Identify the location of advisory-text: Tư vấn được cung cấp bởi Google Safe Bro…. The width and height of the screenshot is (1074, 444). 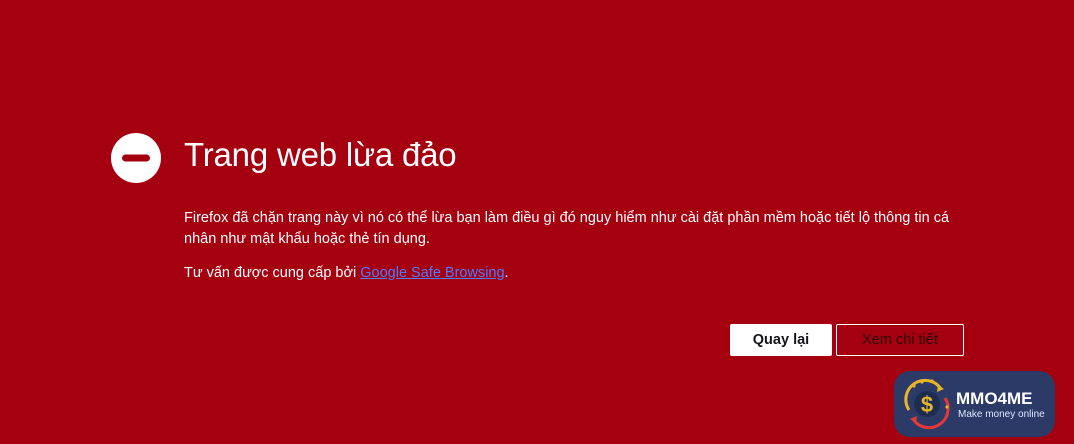
(346, 273).